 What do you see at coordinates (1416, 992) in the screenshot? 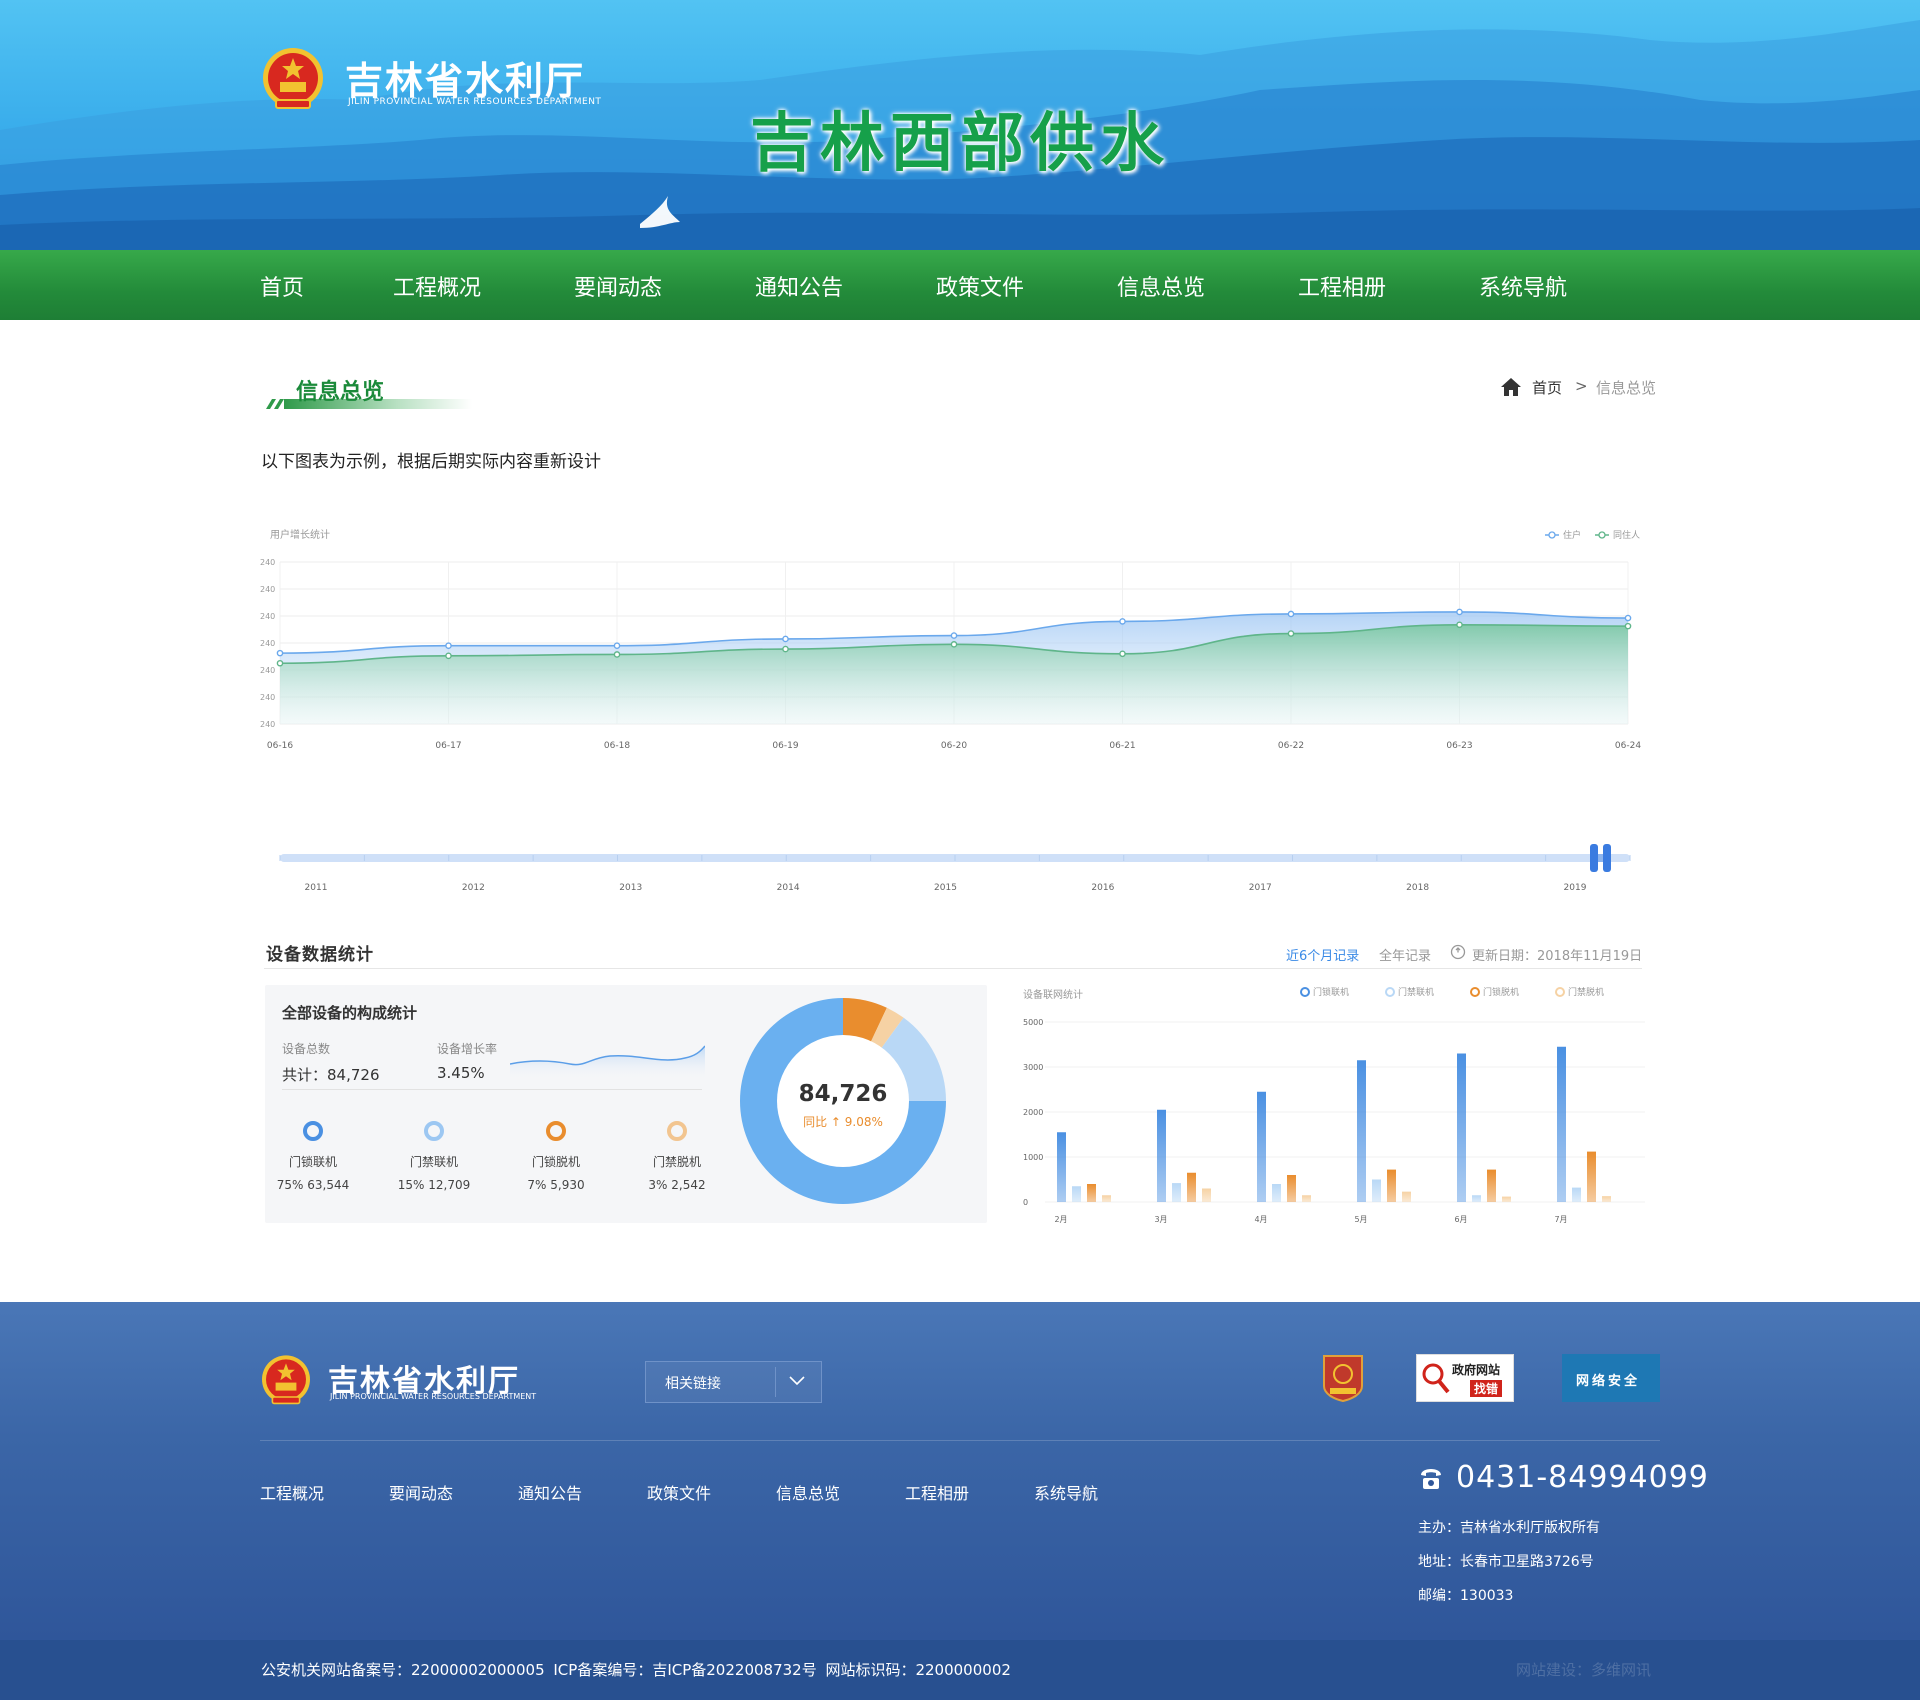
I see `legend-label: 门禁联机` at bounding box center [1416, 992].